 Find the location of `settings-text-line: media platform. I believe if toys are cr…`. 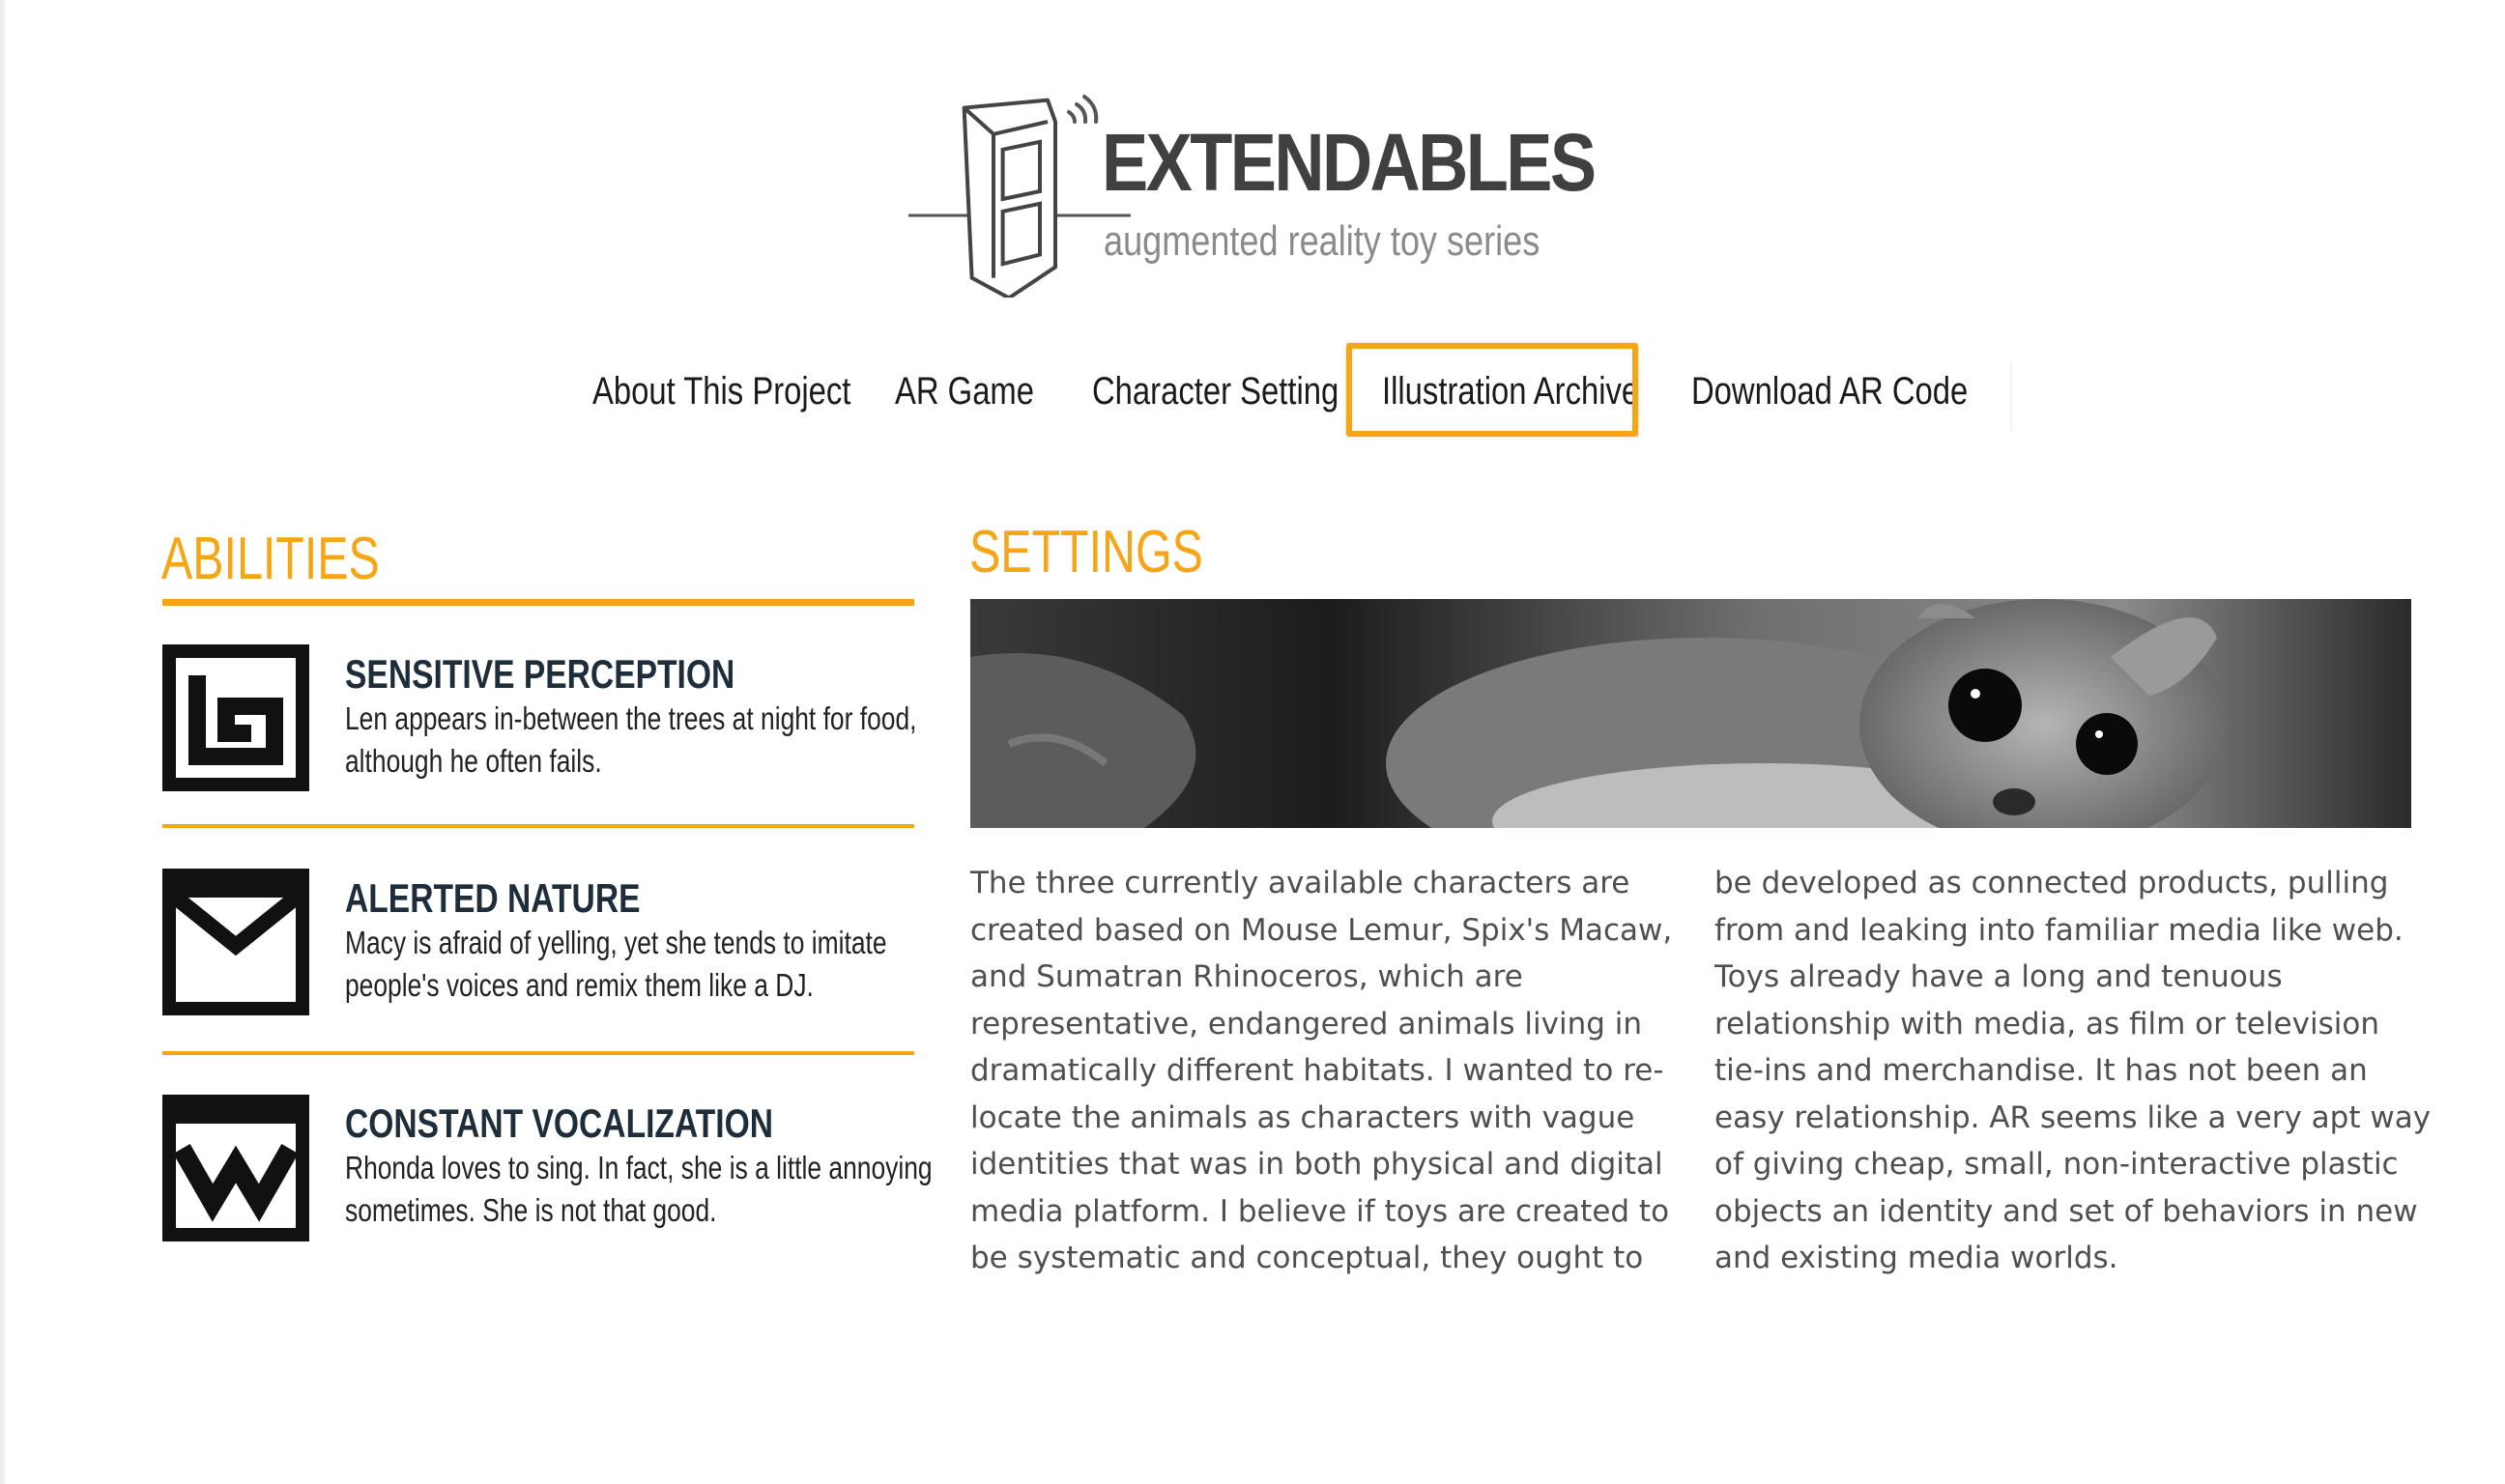

settings-text-line: media platform. I believe if toys are cr… is located at coordinates (1320, 1211).